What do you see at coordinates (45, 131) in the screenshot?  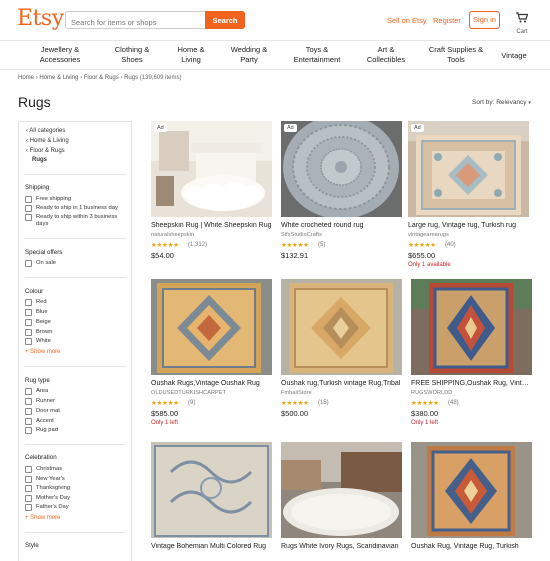 I see `cat-all: ‹ All categories` at bounding box center [45, 131].